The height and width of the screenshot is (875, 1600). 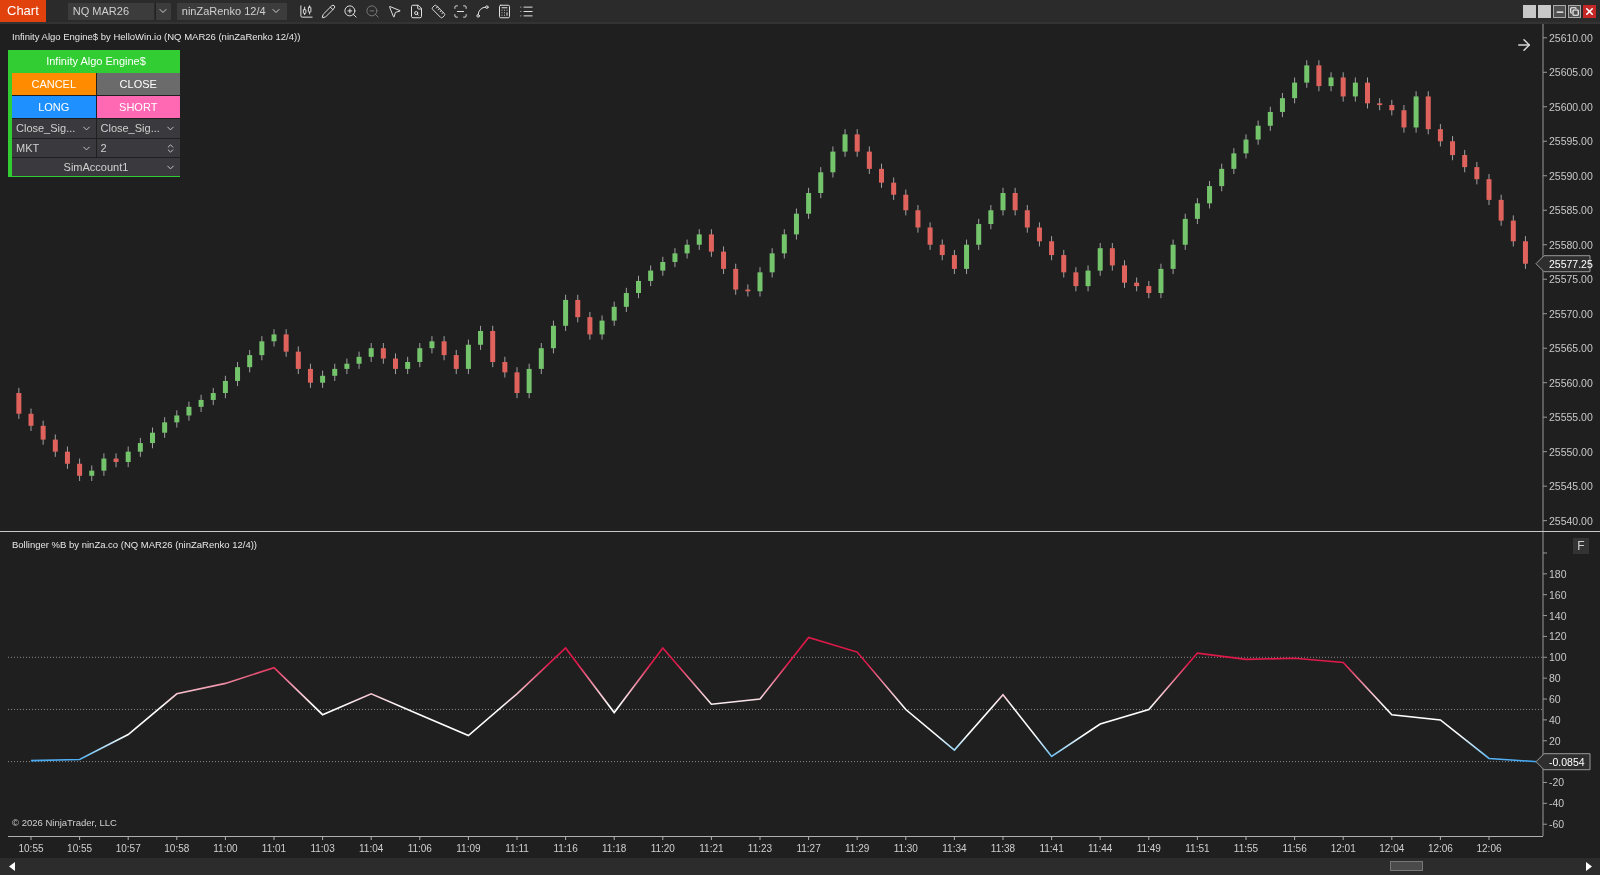 I want to click on order-button: CLOSE, so click(x=138, y=84).